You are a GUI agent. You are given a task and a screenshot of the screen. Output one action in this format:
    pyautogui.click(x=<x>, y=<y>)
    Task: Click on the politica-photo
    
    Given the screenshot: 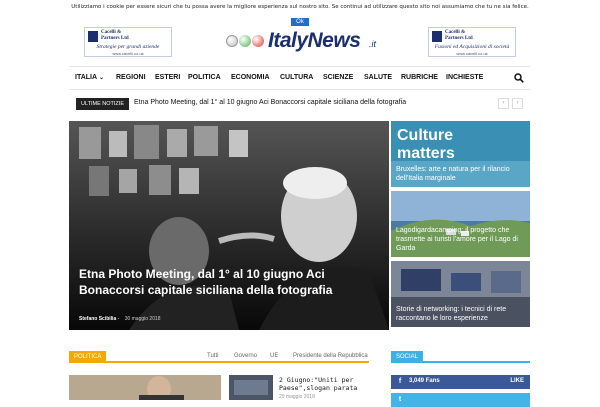 What is the action you would take?
    pyautogui.click(x=145, y=387)
    